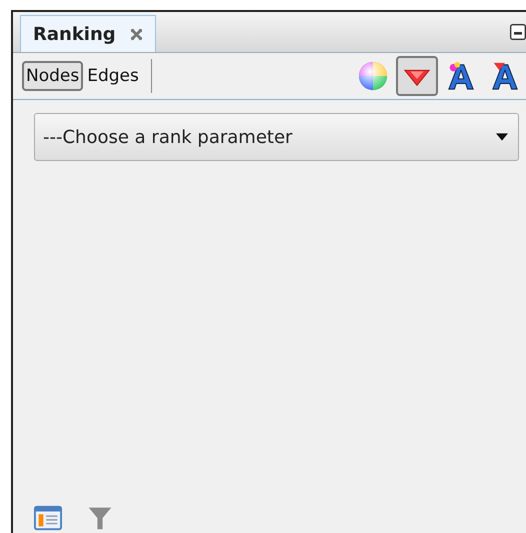  I want to click on filter-icon, so click(100, 518).